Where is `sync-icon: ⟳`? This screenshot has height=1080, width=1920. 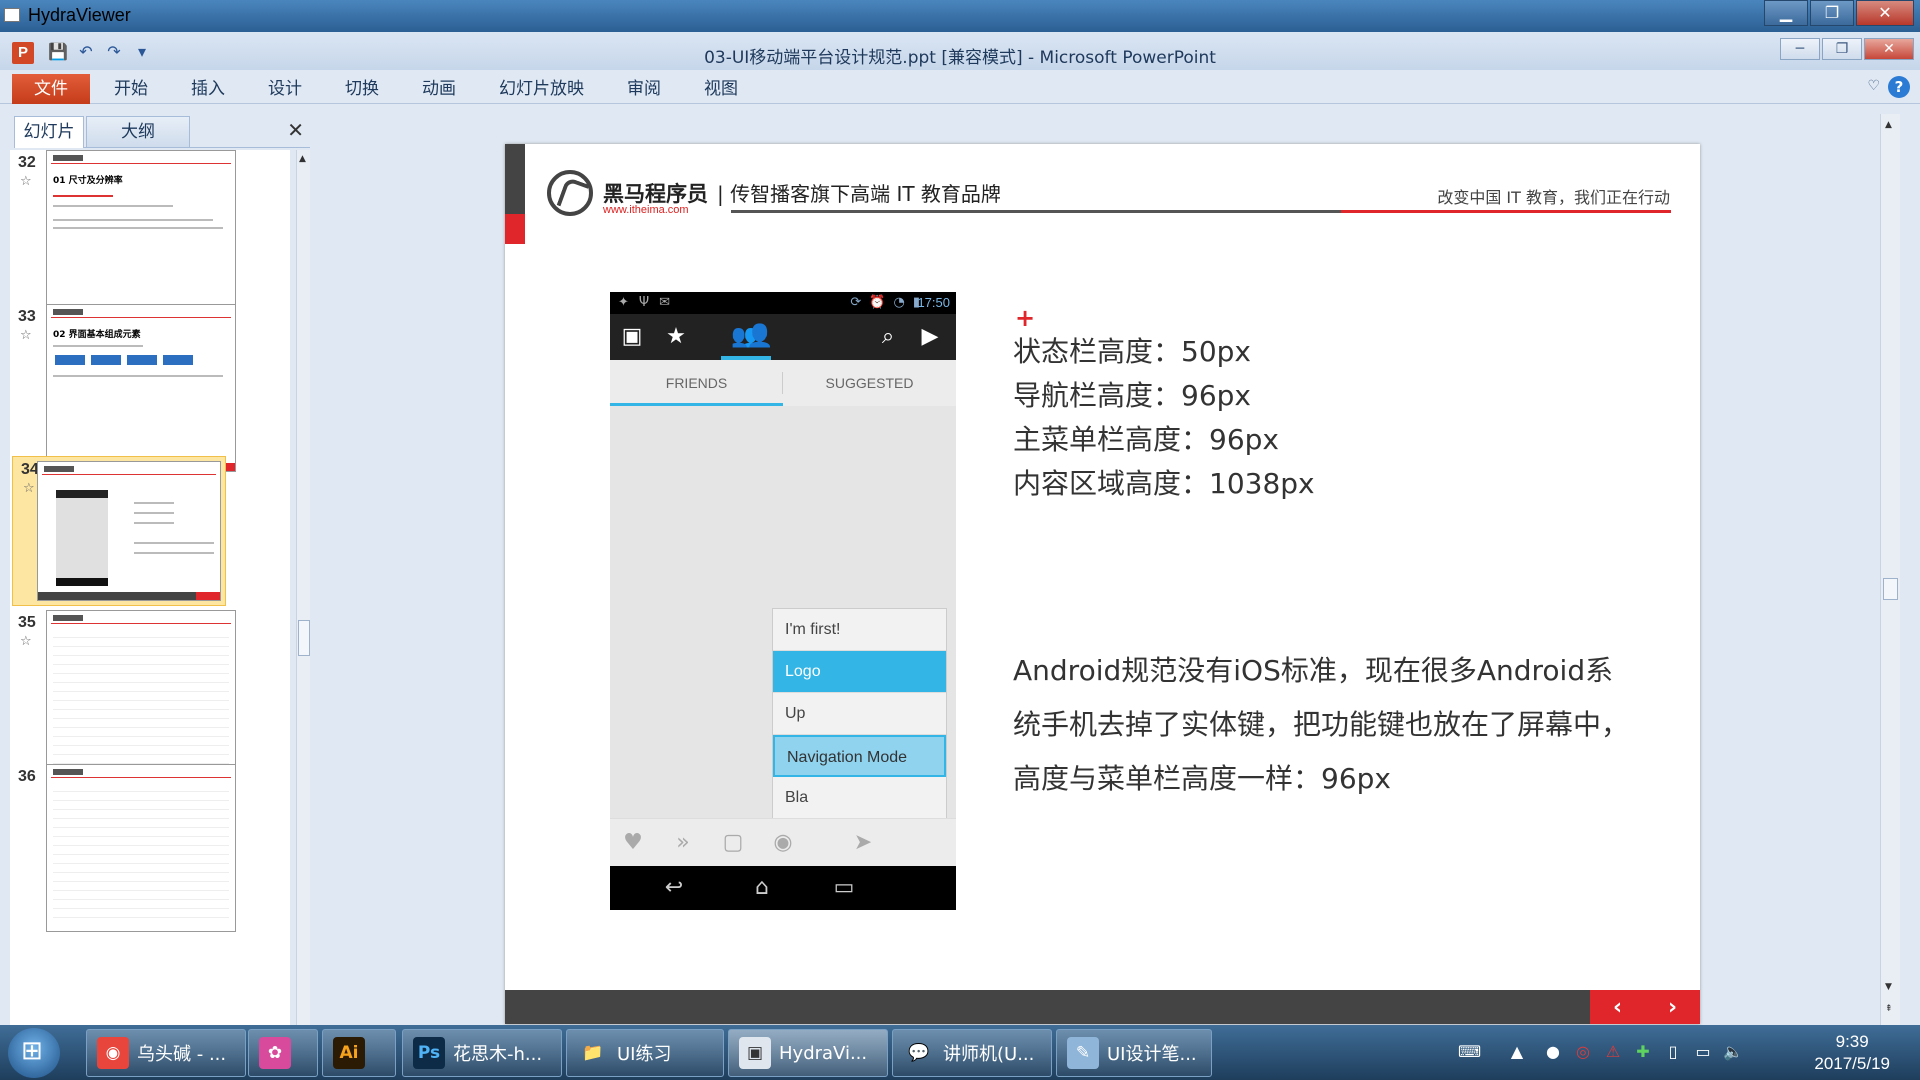 sync-icon: ⟳ is located at coordinates (856, 302).